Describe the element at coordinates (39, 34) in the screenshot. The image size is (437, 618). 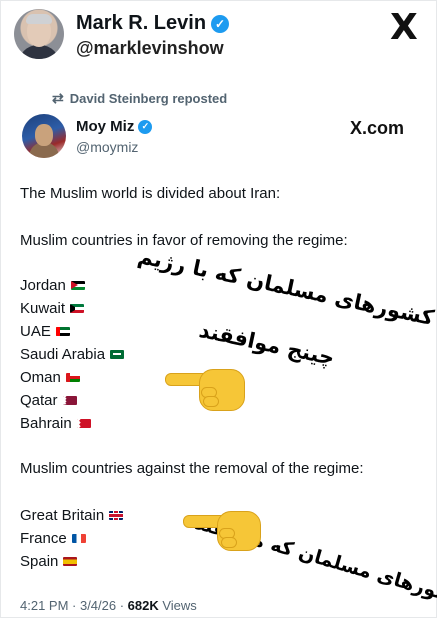
I see `outer-avatar` at that location.